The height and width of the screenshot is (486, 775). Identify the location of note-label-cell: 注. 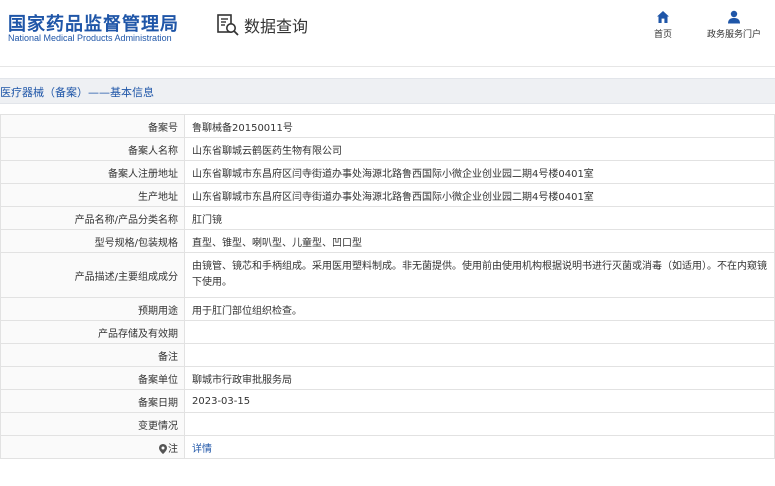
(92, 447).